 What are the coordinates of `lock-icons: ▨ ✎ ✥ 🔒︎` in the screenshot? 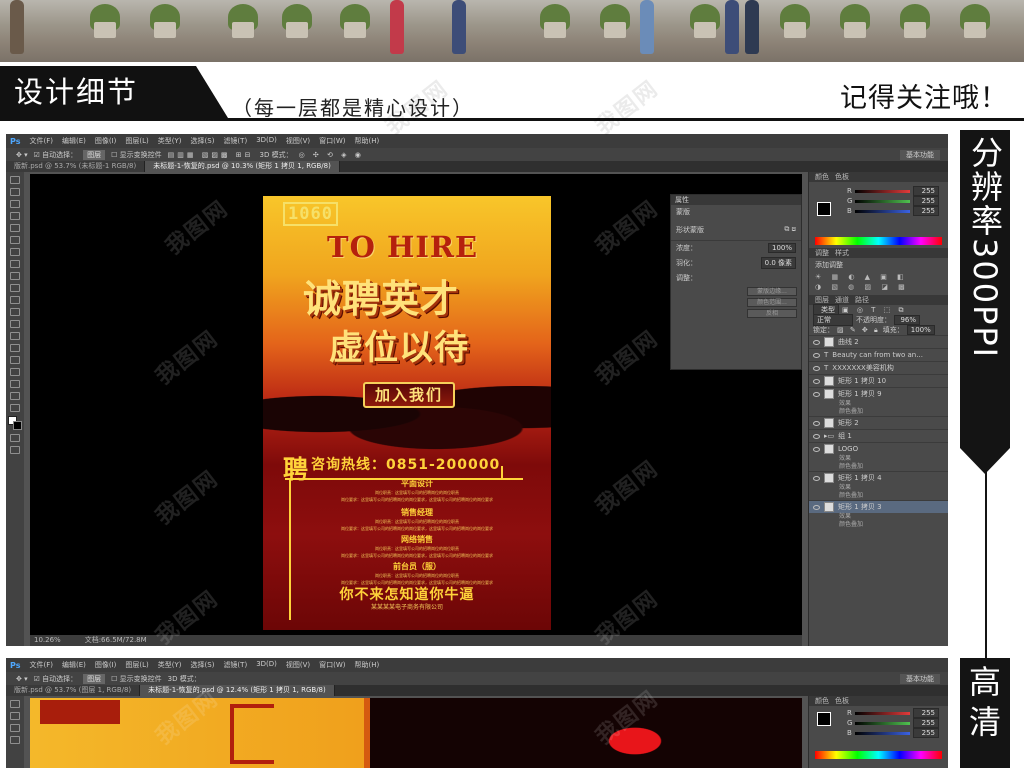 It's located at (858, 330).